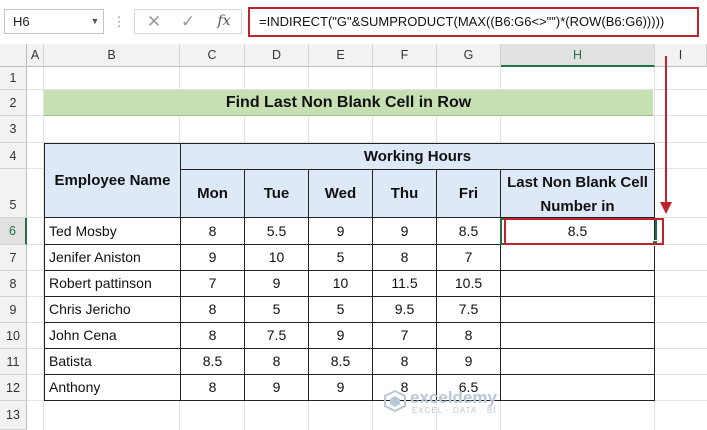  I want to click on cell-name: Chris Jericho, so click(113, 310).